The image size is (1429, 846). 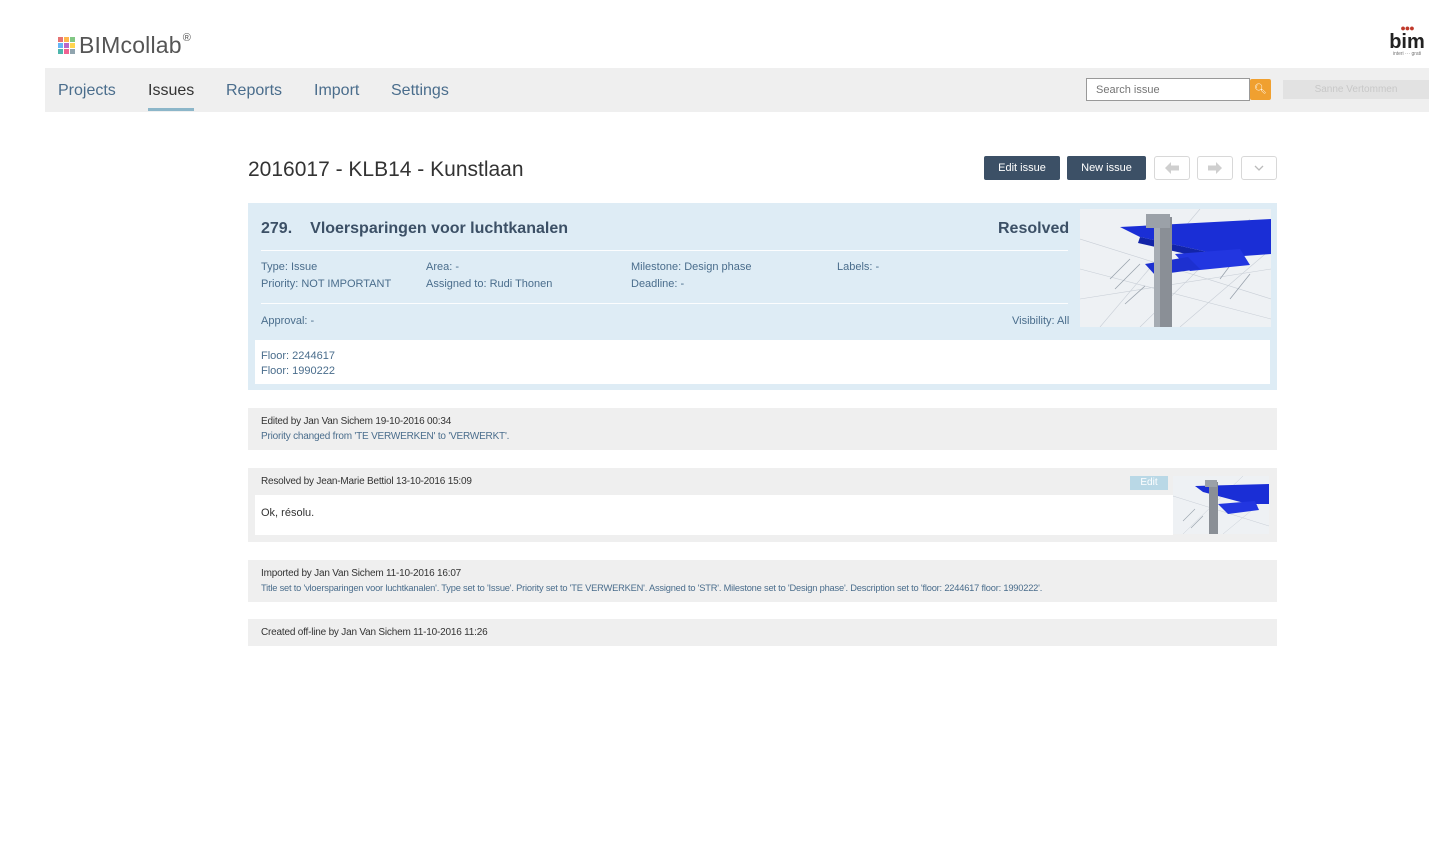 What do you see at coordinates (336, 91) in the screenshot?
I see `nav-import: Import` at bounding box center [336, 91].